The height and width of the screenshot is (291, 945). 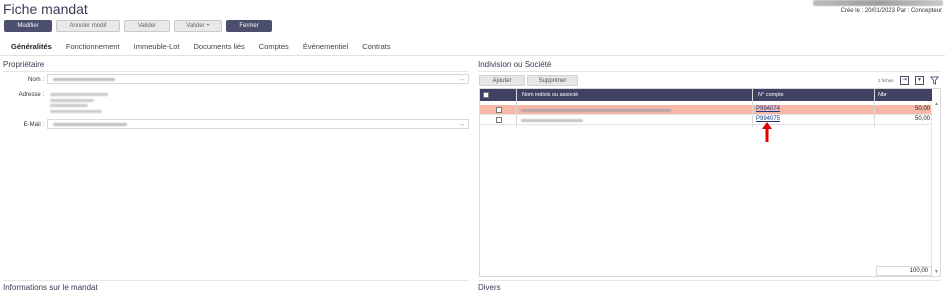 What do you see at coordinates (934, 80) in the screenshot?
I see `filter-icon` at bounding box center [934, 80].